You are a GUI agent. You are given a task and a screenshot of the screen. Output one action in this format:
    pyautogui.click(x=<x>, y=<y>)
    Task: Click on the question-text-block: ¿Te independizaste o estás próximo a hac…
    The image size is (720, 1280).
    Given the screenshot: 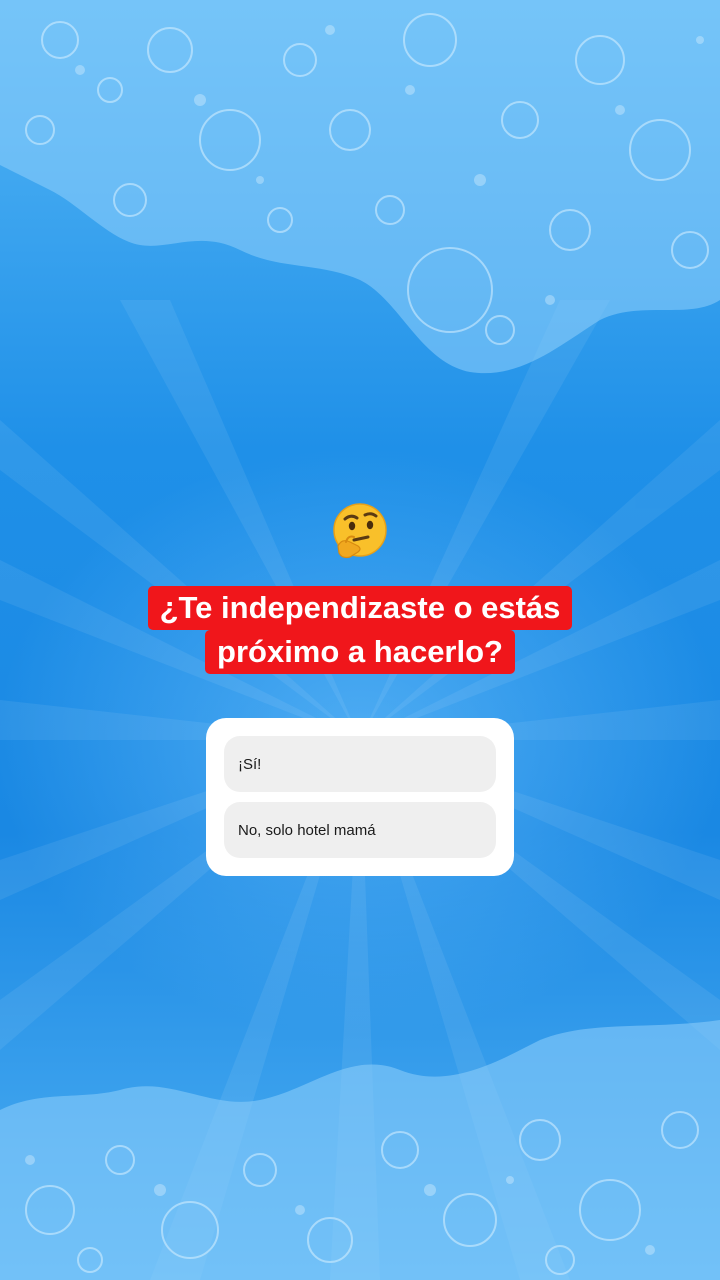 What is the action you would take?
    pyautogui.click(x=360, y=630)
    